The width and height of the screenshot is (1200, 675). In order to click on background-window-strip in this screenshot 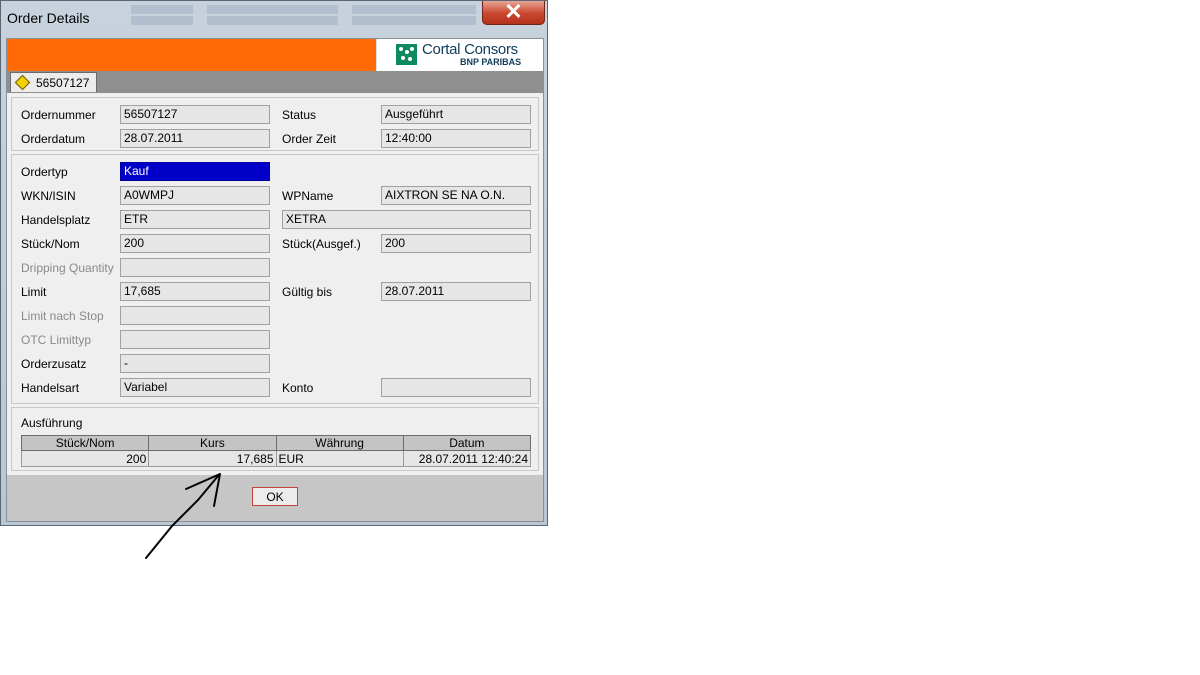, I will do `click(303, 15)`.